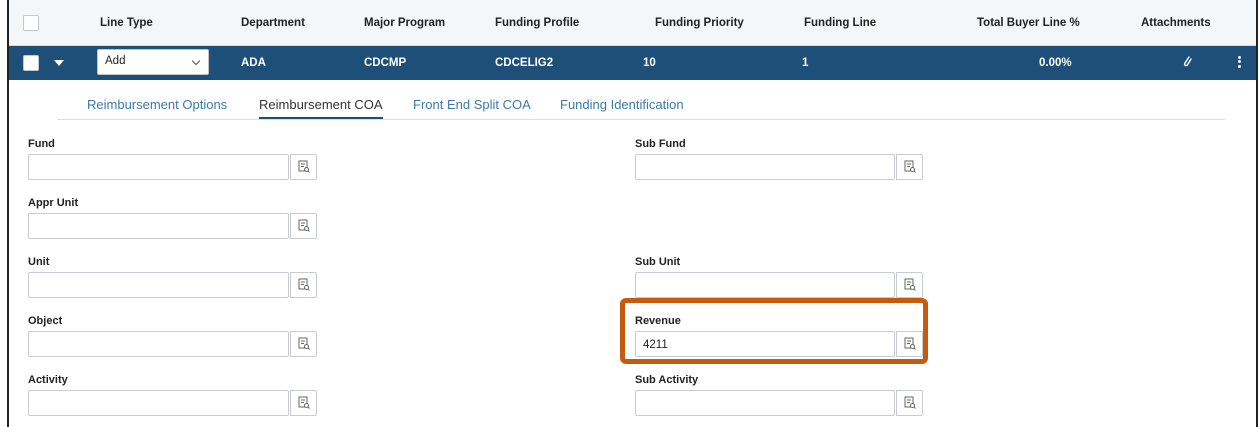 This screenshot has height=427, width=1259. I want to click on tab-reimbursement-coa: Reimbursement COA, so click(321, 108).